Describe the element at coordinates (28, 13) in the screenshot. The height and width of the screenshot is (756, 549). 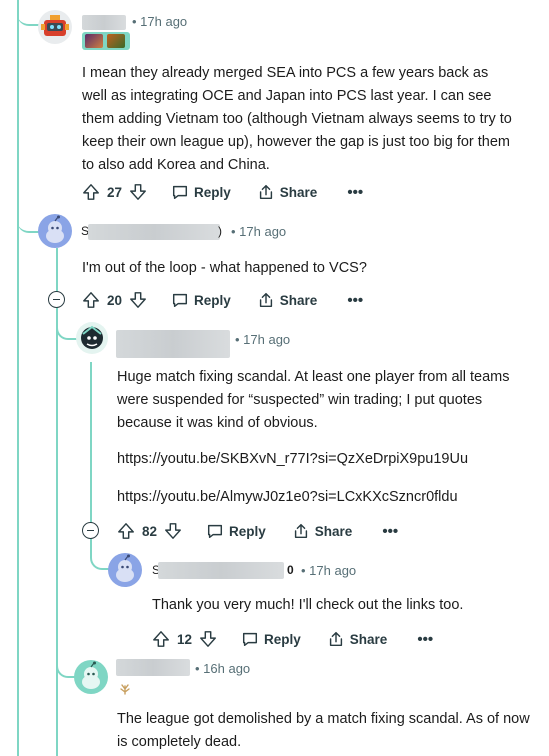
I see `thread-connector-c1` at that location.